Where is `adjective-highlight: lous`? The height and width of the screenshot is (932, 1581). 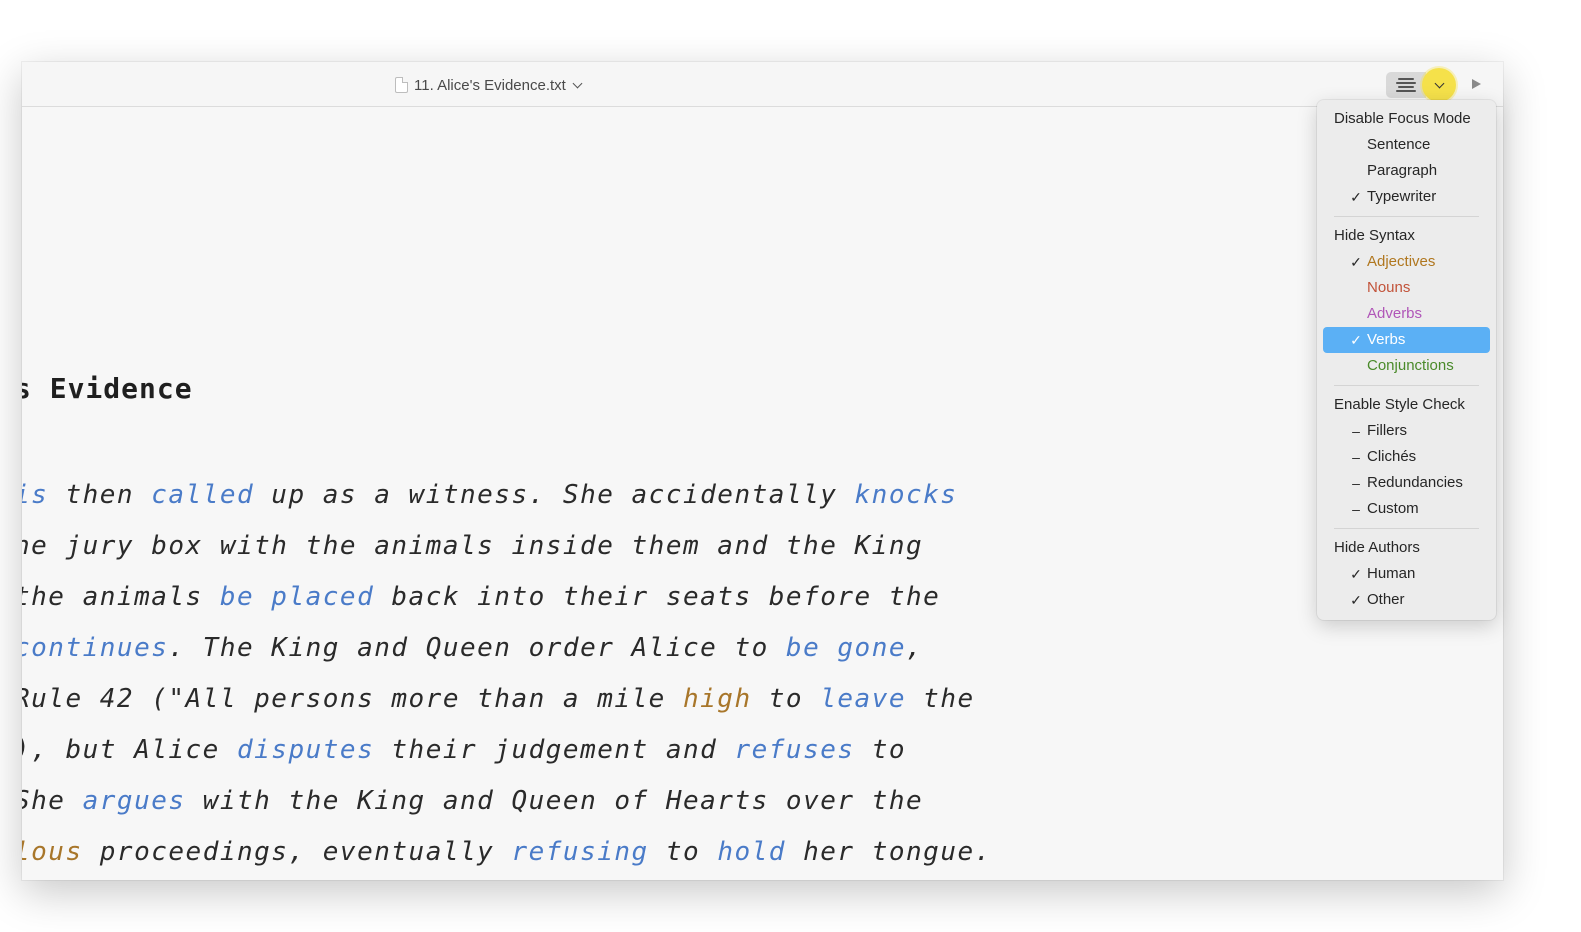
adjective-highlight: lous is located at coordinates (52, 852).